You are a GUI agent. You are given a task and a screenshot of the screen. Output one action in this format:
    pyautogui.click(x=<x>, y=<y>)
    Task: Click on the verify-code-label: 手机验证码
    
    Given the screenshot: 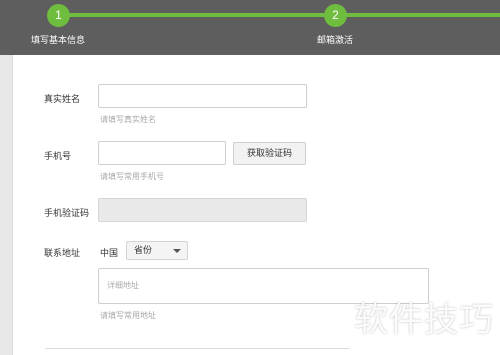 What is the action you would take?
    pyautogui.click(x=67, y=213)
    